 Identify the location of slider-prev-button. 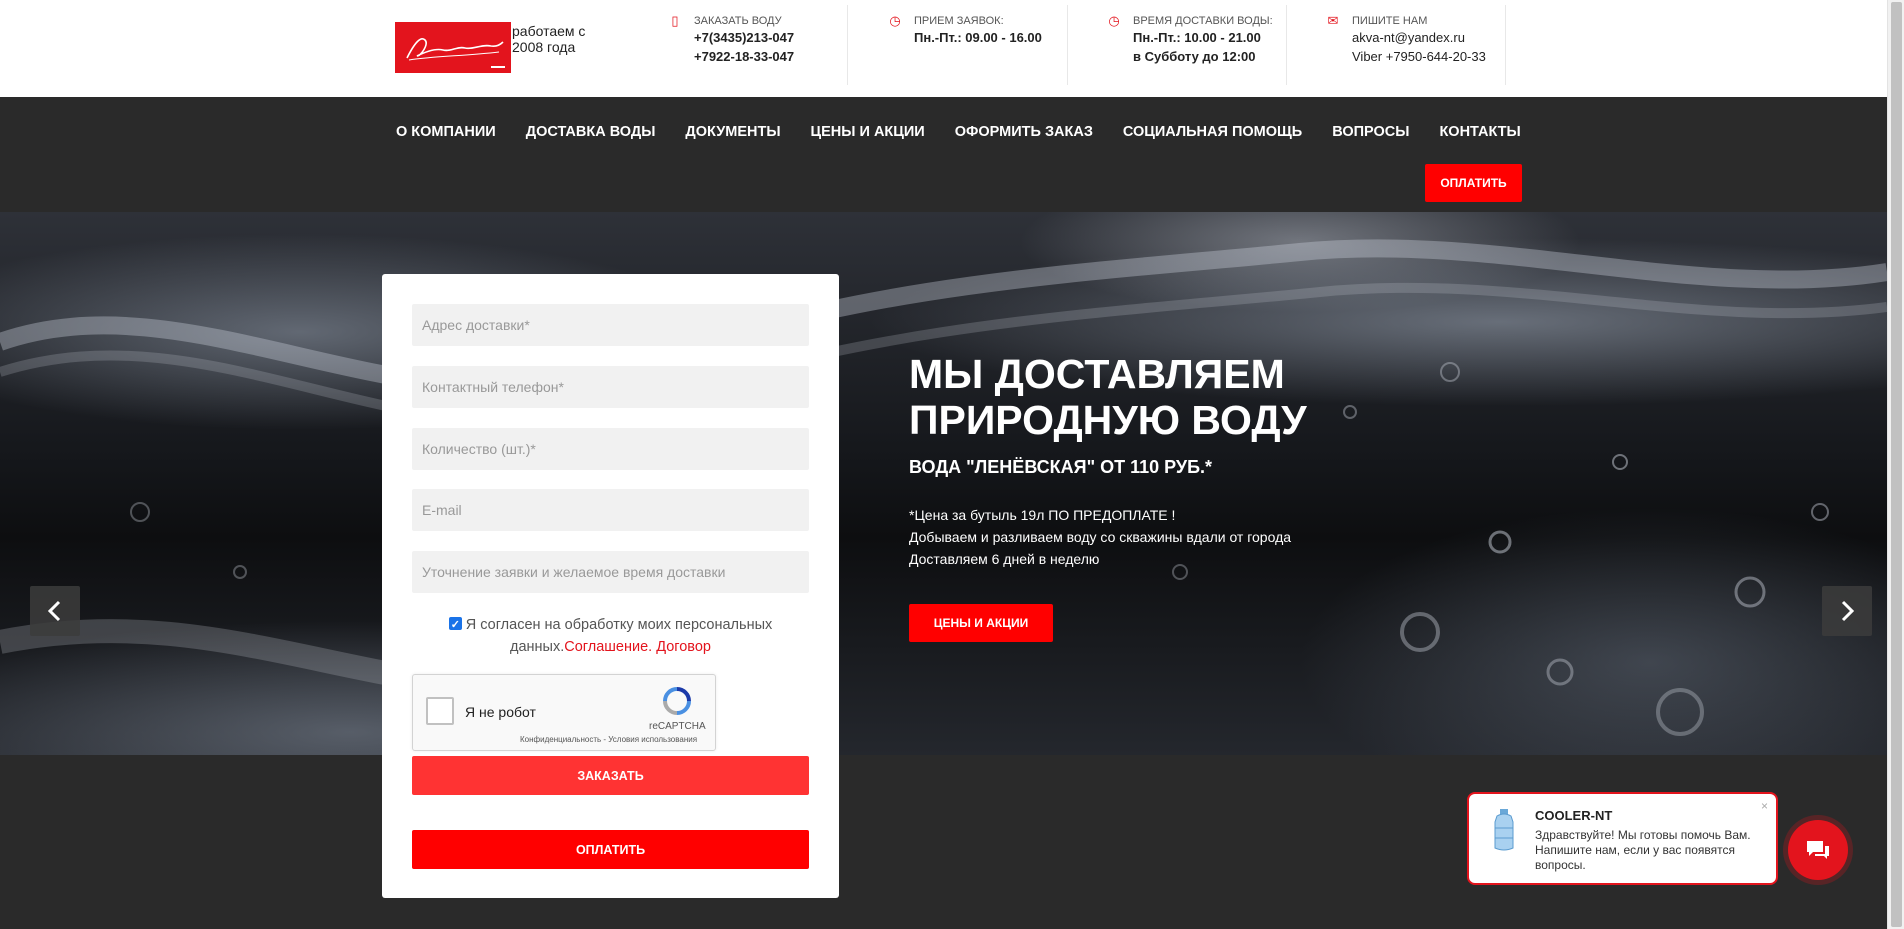
(55, 611).